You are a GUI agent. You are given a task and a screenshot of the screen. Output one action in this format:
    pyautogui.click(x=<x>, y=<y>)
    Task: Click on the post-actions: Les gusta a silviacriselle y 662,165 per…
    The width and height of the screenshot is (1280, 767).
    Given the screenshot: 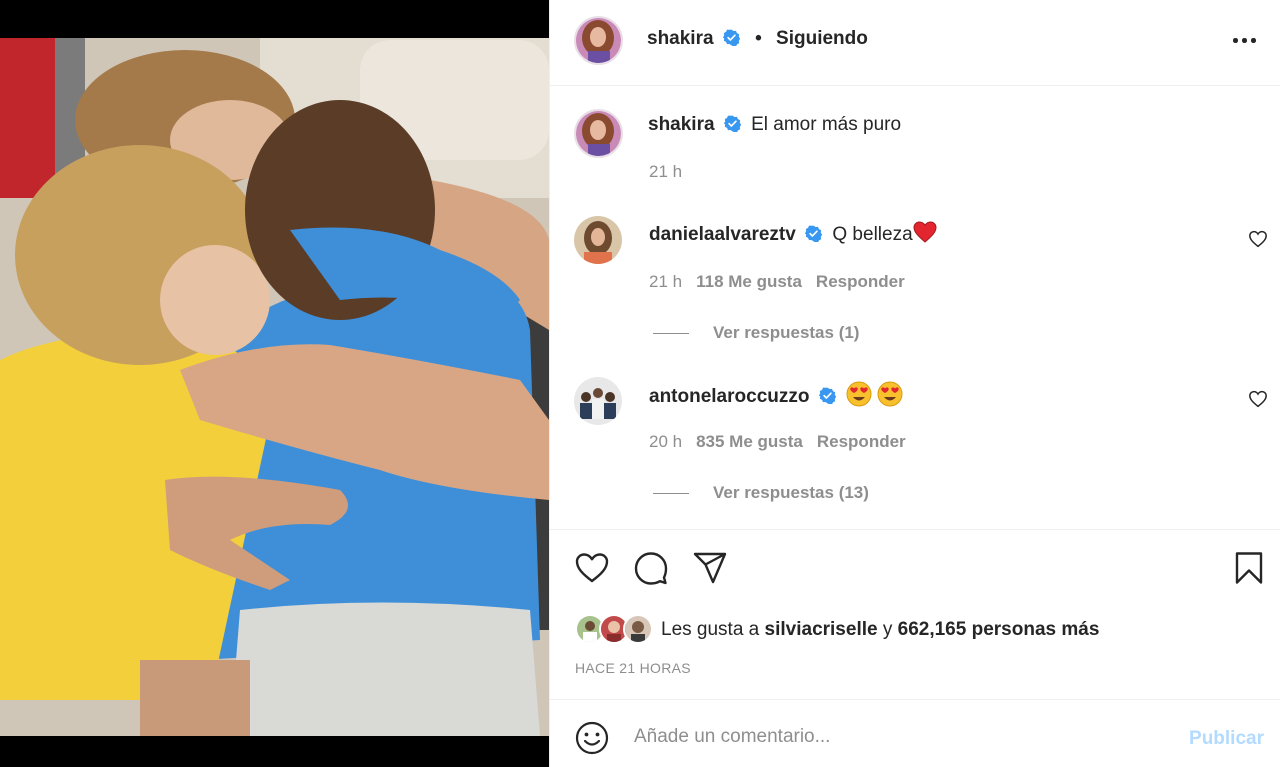 What is the action you would take?
    pyautogui.click(x=915, y=614)
    